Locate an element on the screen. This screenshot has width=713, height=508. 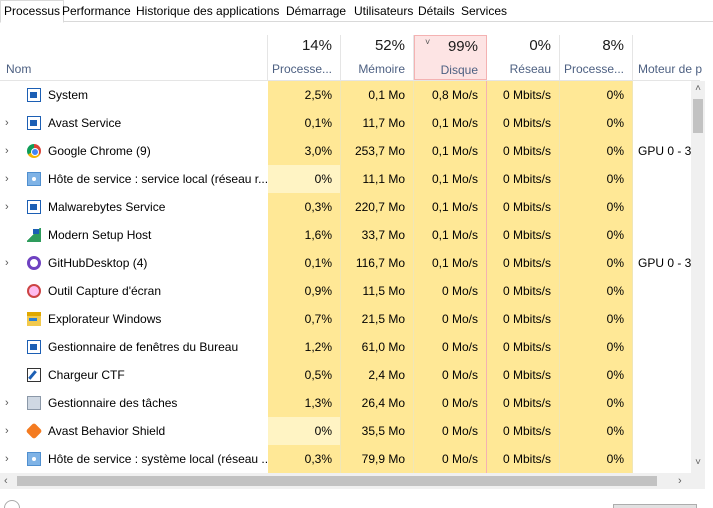
process-name-cell: Explorateur Windows is located at coordinates (134, 319).